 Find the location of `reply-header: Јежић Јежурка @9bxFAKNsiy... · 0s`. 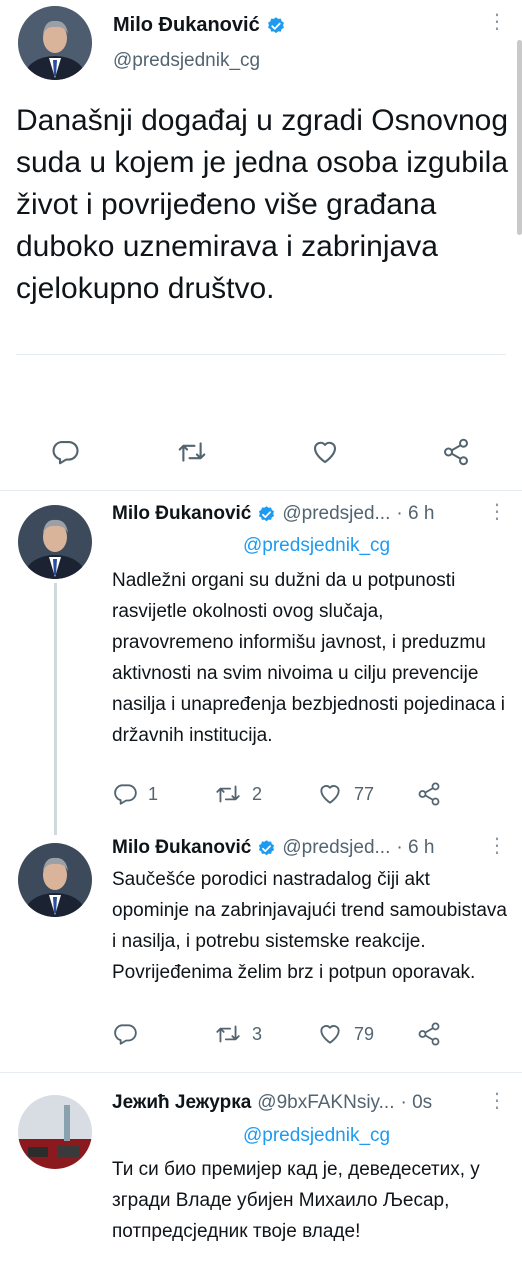

reply-header: Јежић Јежурка @9bxFAKNsiy... · 0s is located at coordinates (272, 1103).